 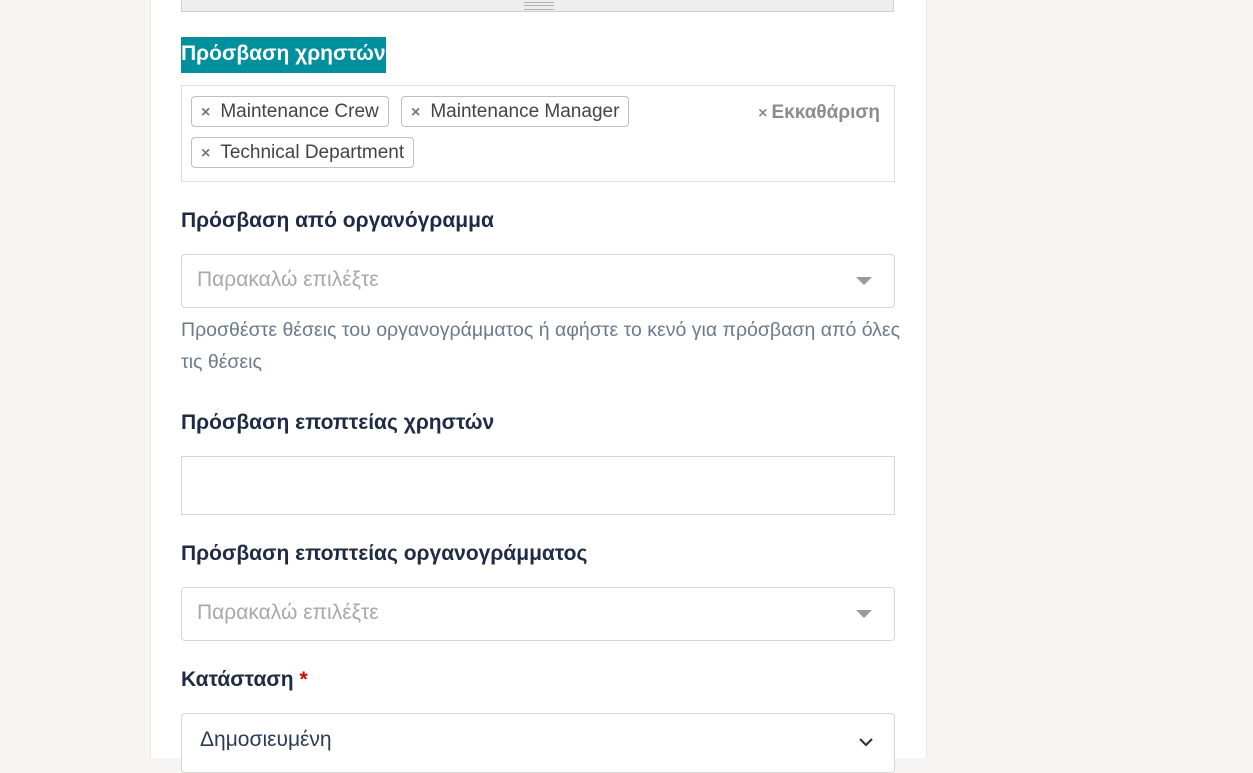 I want to click on status-label-text: Κατάσταση, so click(x=237, y=679).